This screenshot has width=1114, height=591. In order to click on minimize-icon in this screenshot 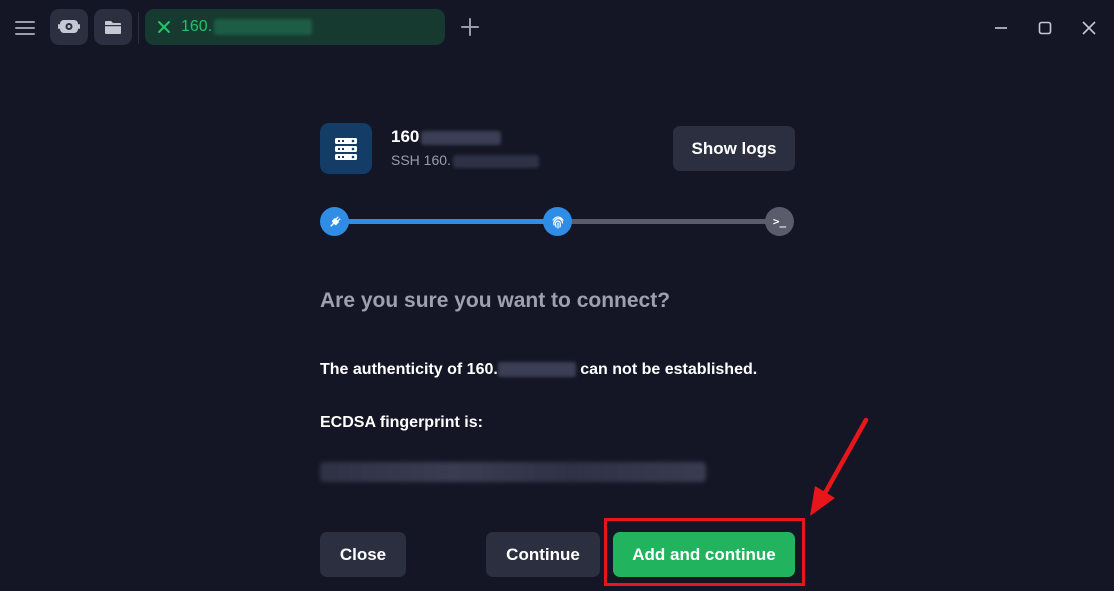, I will do `click(1001, 28)`.